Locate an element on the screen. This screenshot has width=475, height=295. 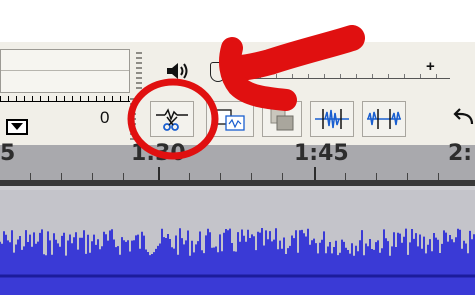
split-button is located at coordinates (172, 119).